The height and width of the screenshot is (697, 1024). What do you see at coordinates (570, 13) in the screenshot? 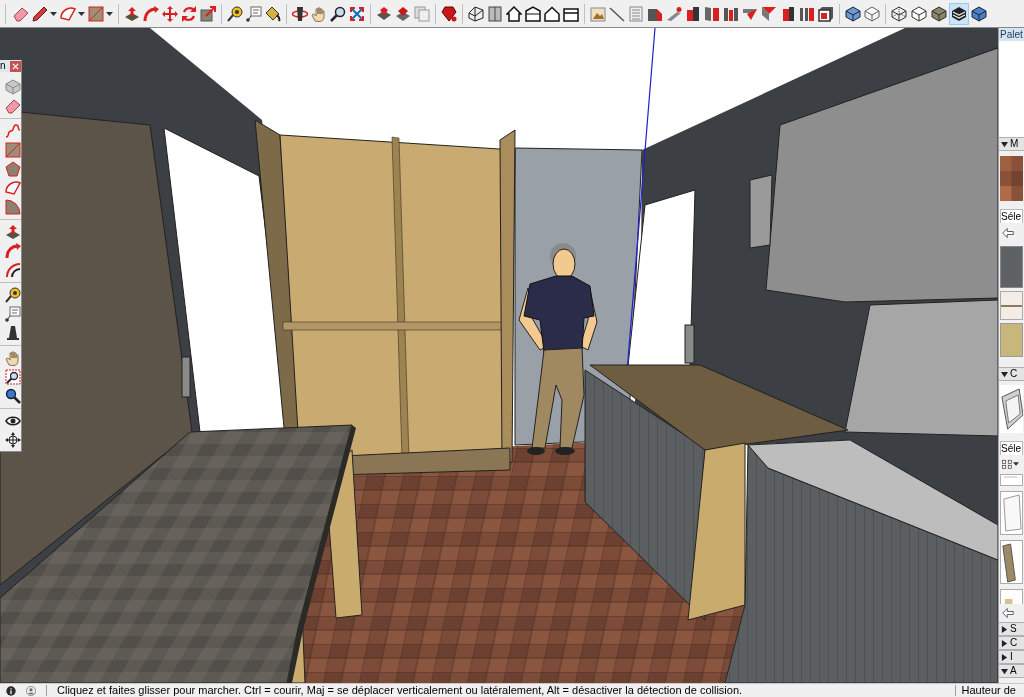
I see `box-icon` at bounding box center [570, 13].